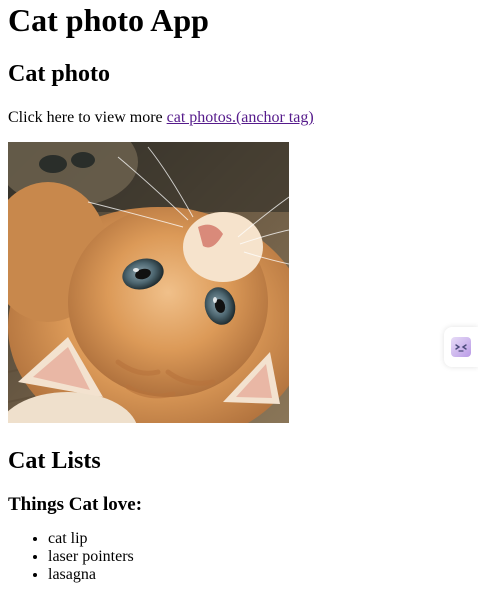 This screenshot has height=593, width=478. What do you see at coordinates (59, 74) in the screenshot?
I see `cat-photo-heading: Cat photo` at bounding box center [59, 74].